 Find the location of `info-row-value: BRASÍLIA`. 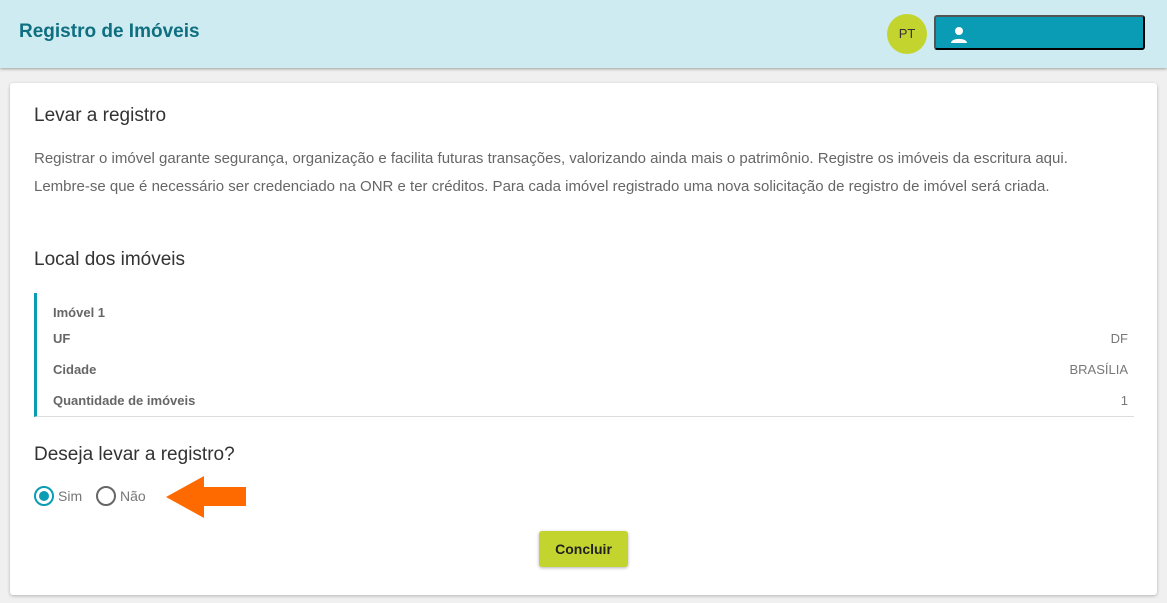

info-row-value: BRASÍLIA is located at coordinates (1098, 369).